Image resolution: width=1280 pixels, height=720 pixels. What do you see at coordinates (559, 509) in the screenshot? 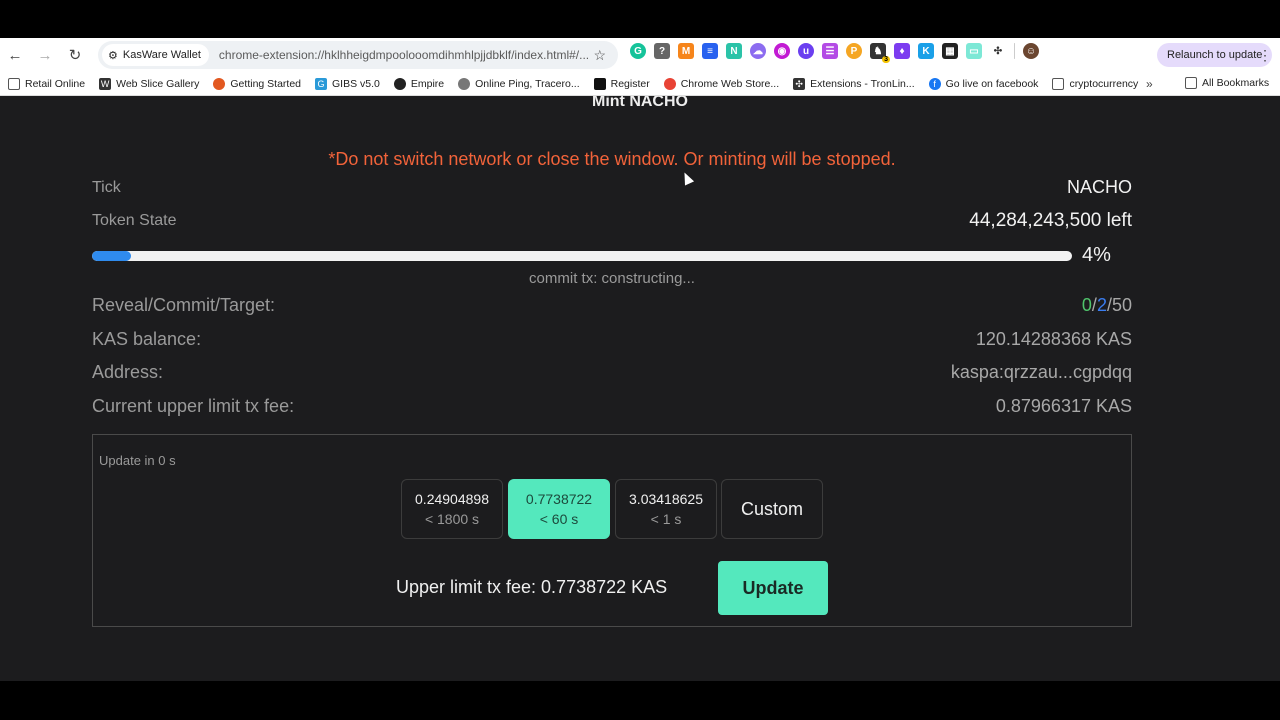
I see `fee-option-normal: 0.7738722 < 60 s` at bounding box center [559, 509].